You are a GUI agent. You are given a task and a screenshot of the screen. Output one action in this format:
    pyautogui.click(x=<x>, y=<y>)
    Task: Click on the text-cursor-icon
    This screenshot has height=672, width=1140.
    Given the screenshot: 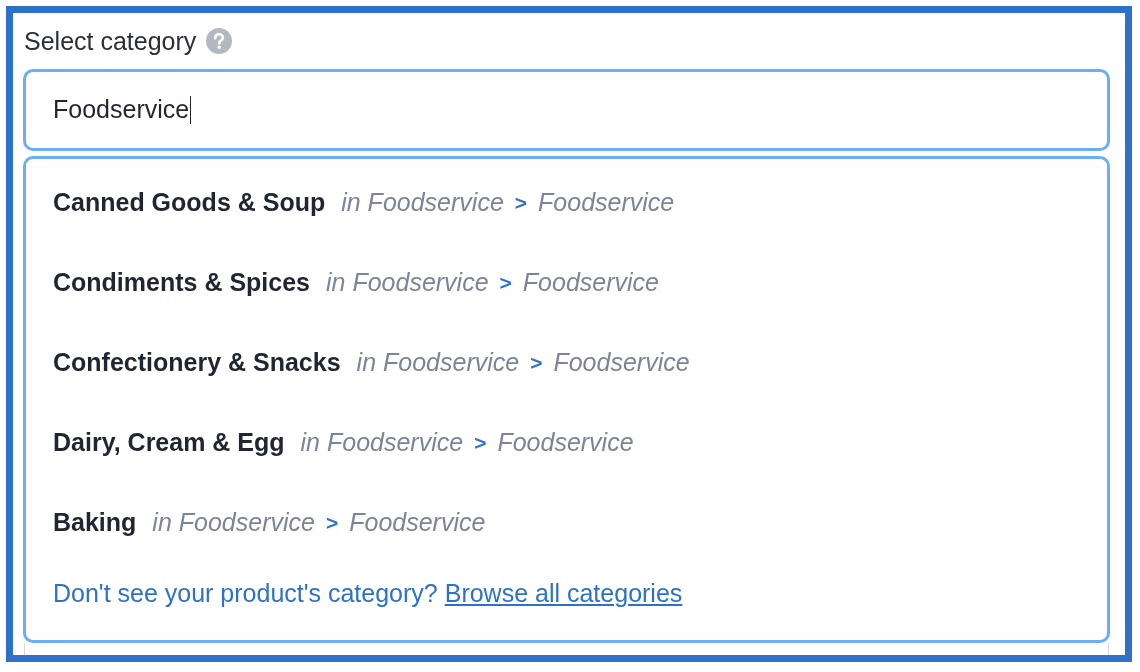 What is the action you would take?
    pyautogui.click(x=191, y=110)
    